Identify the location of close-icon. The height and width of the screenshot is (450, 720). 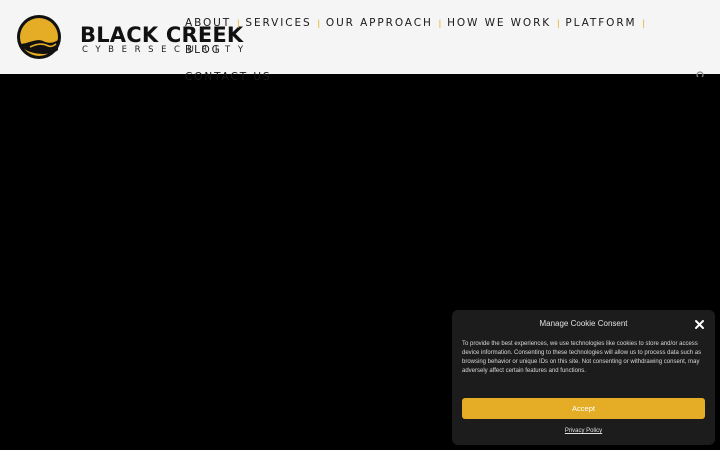
(699, 324).